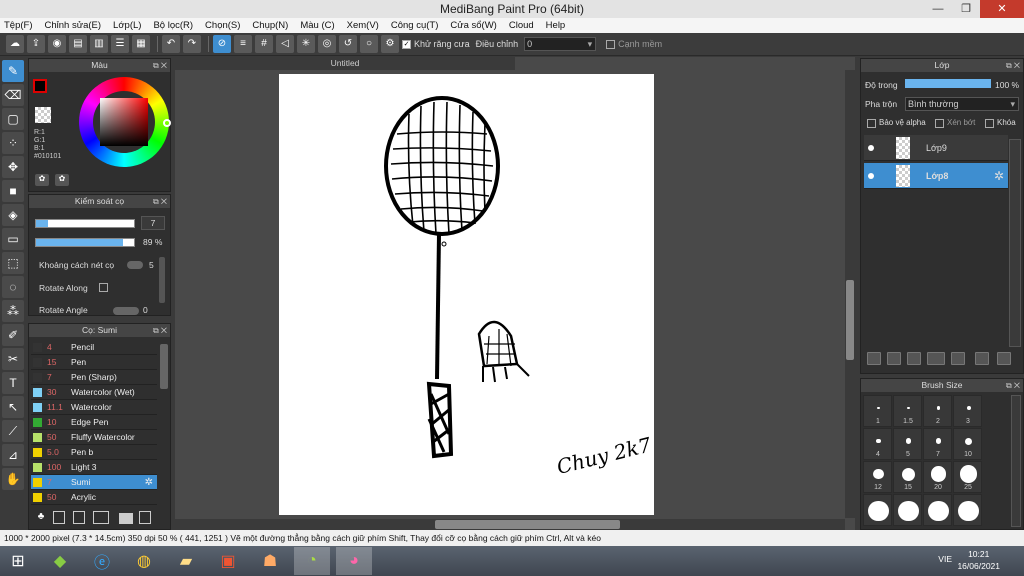  What do you see at coordinates (15, 44) in the screenshot?
I see `cloud-icon: ☁` at bounding box center [15, 44].